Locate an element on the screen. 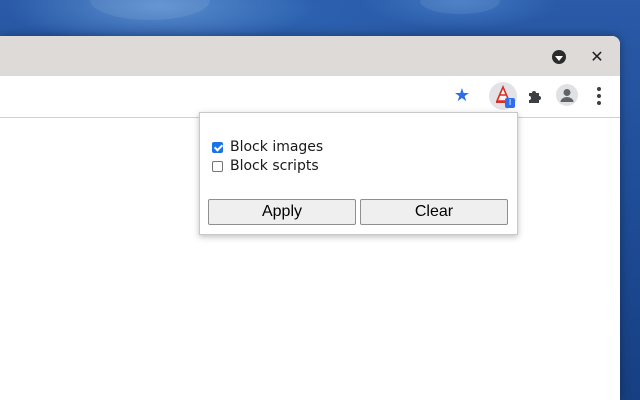  puzzle-icon is located at coordinates (535, 97).